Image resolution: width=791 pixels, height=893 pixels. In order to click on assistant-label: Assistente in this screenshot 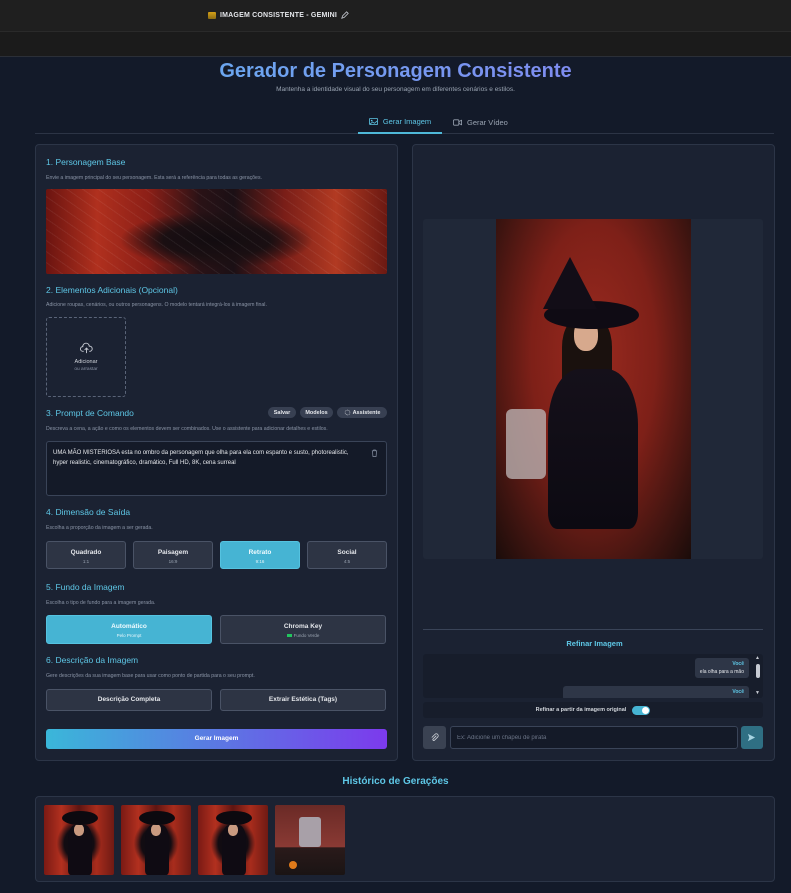, I will do `click(366, 412)`.